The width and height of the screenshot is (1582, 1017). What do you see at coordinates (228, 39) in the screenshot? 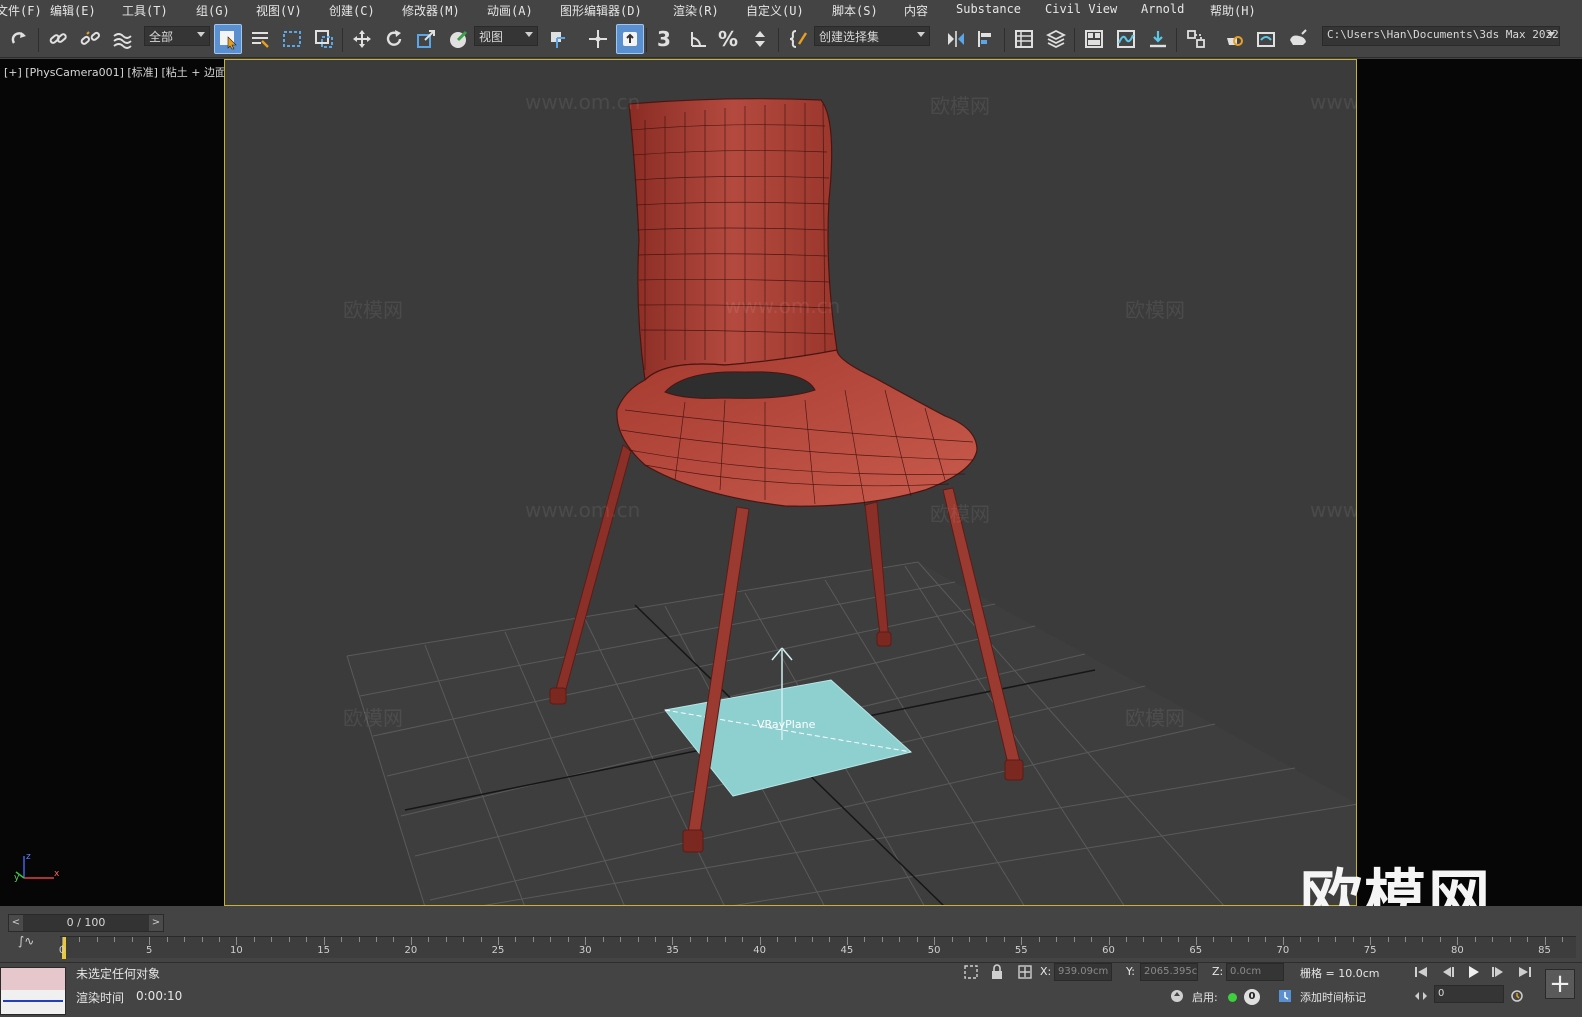
I see `select-object-icon` at bounding box center [228, 39].